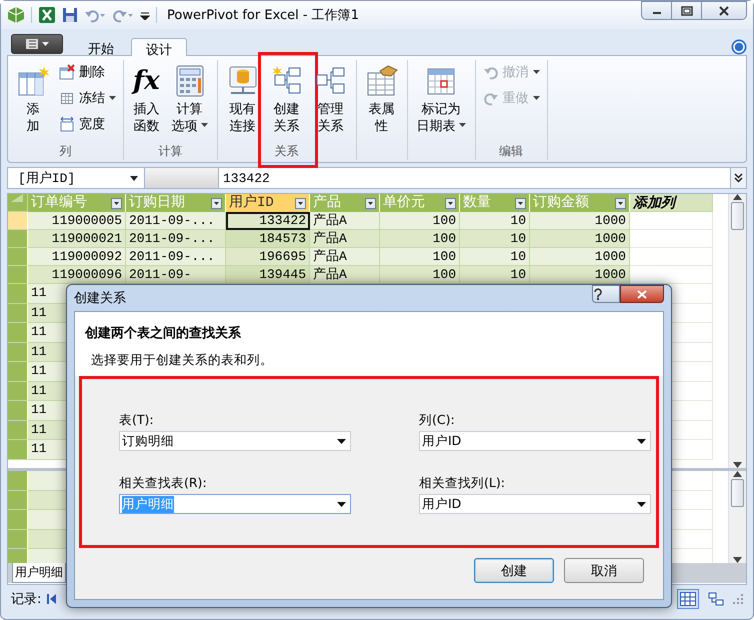  I want to click on table-cell: 119000005, so click(77, 221).